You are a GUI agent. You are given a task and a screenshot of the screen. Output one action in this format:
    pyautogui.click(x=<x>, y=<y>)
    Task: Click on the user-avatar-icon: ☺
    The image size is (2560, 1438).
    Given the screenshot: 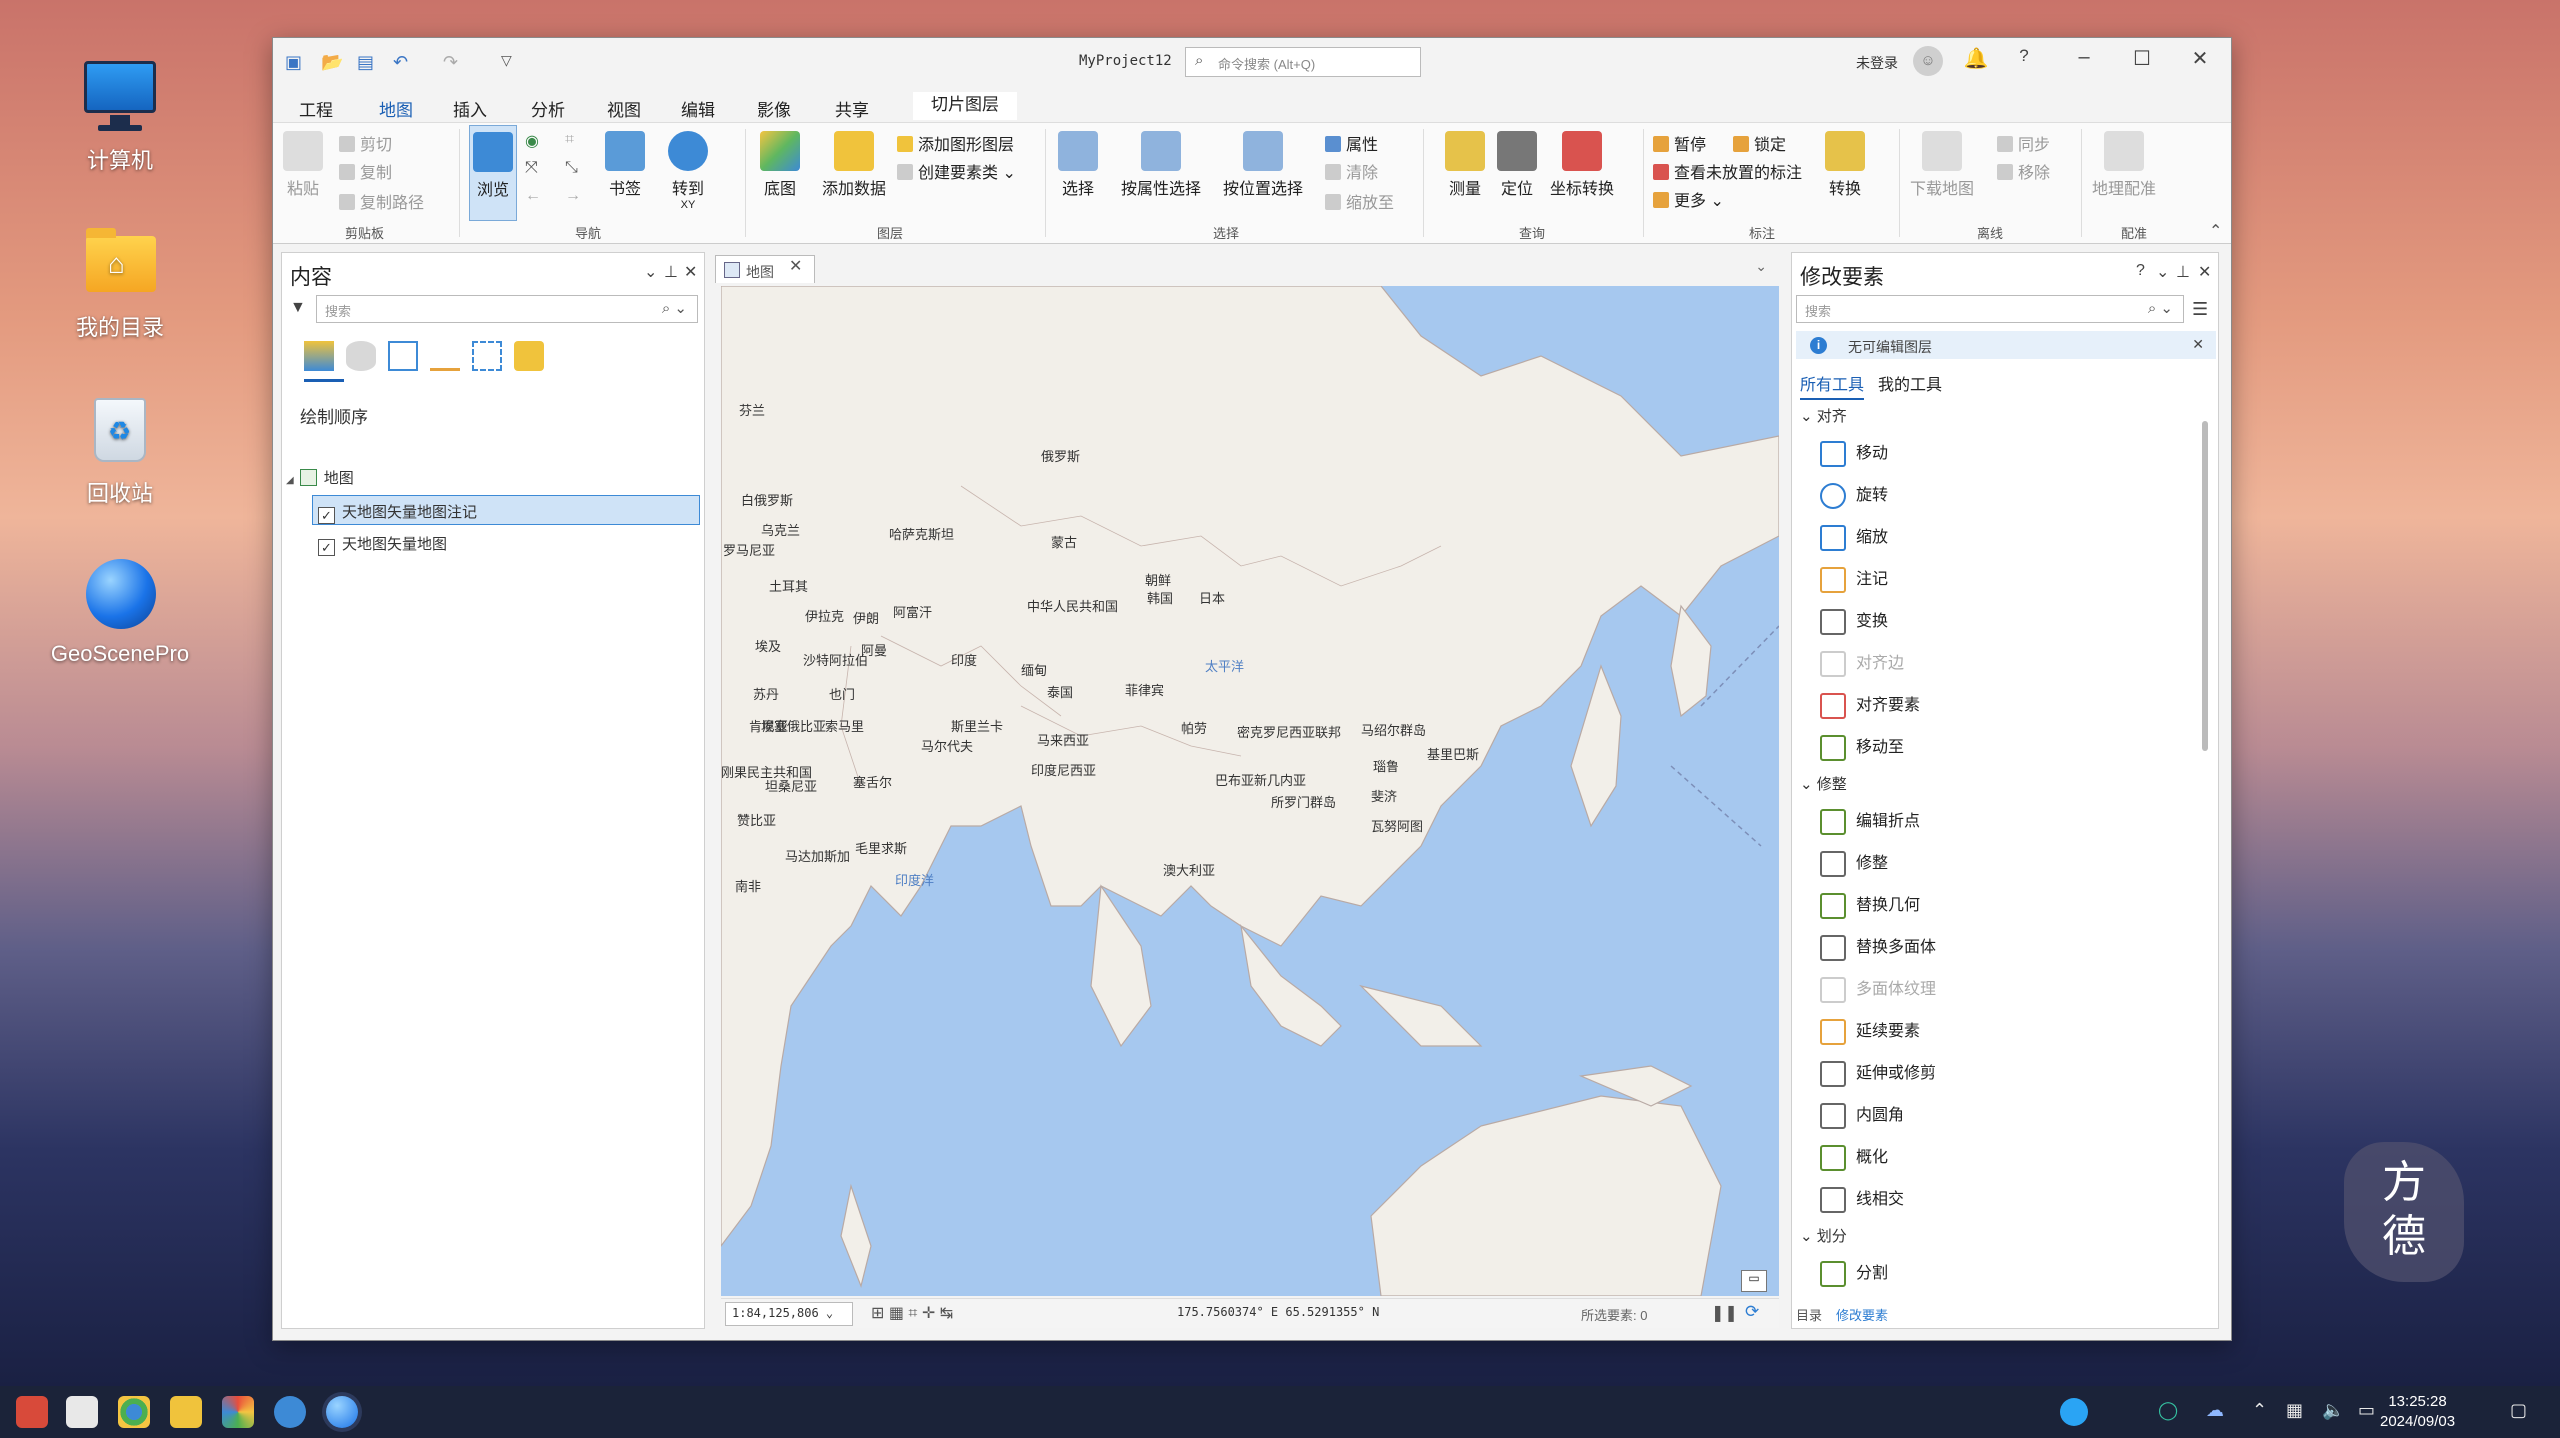 What is the action you would take?
    pyautogui.click(x=1928, y=61)
    